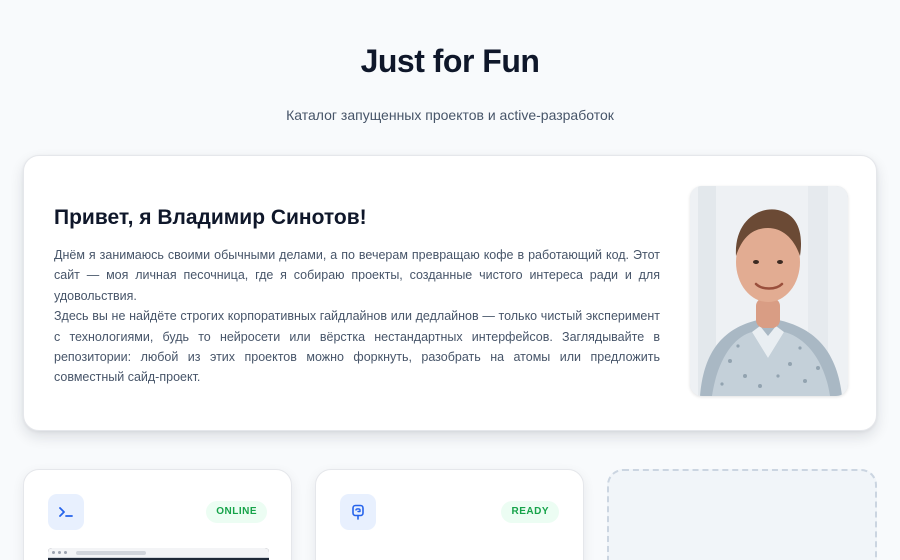 Image resolution: width=900 pixels, height=560 pixels. Describe the element at coordinates (66, 512) in the screenshot. I see `terminal-icon` at that location.